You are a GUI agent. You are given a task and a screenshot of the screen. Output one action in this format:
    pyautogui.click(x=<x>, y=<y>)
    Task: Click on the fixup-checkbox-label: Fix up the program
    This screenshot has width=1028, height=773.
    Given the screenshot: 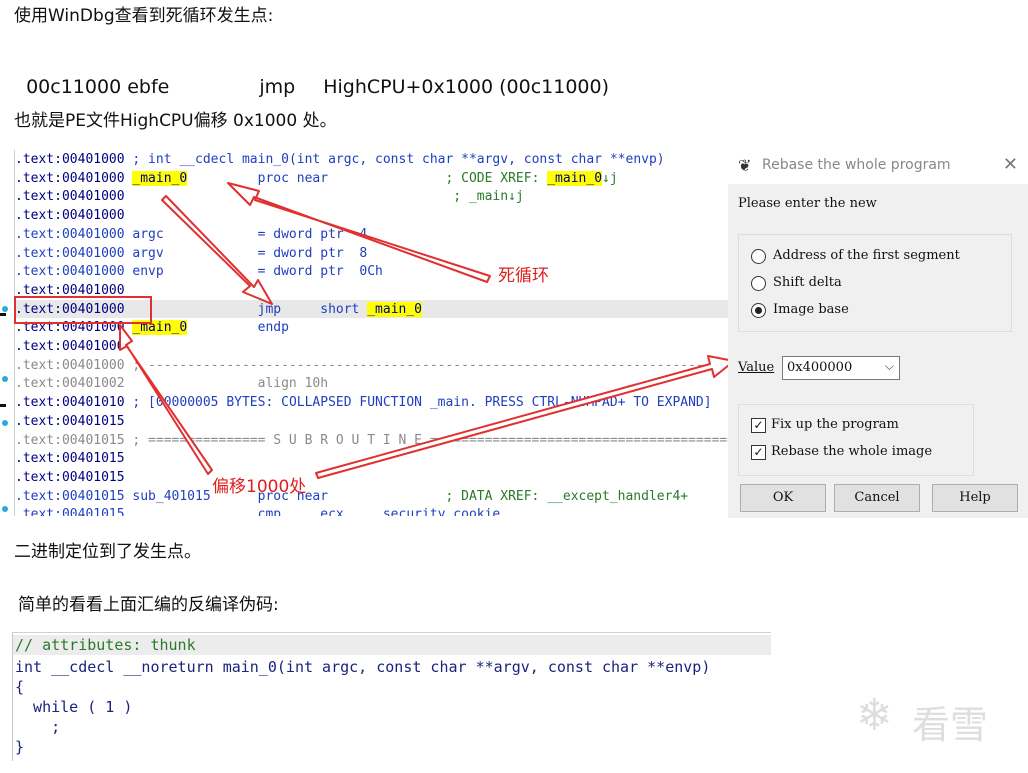 What is the action you would take?
    pyautogui.click(x=835, y=424)
    